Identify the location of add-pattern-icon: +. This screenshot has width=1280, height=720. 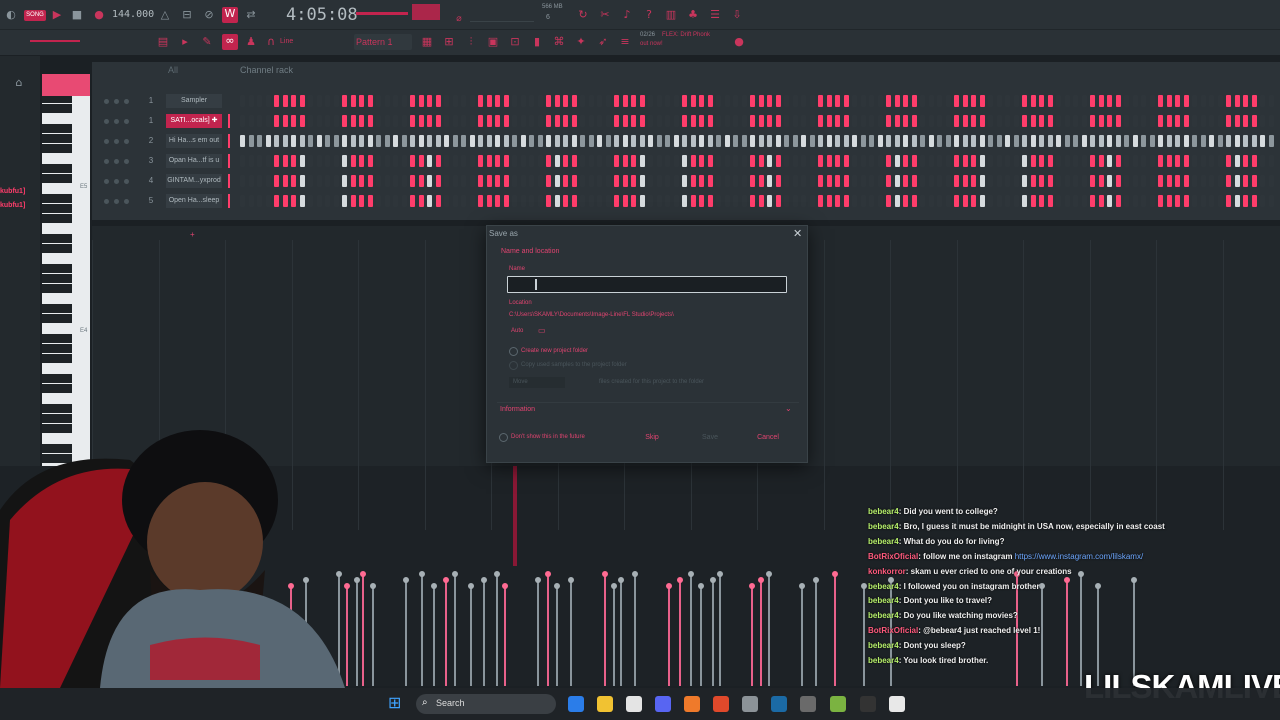
(192, 234).